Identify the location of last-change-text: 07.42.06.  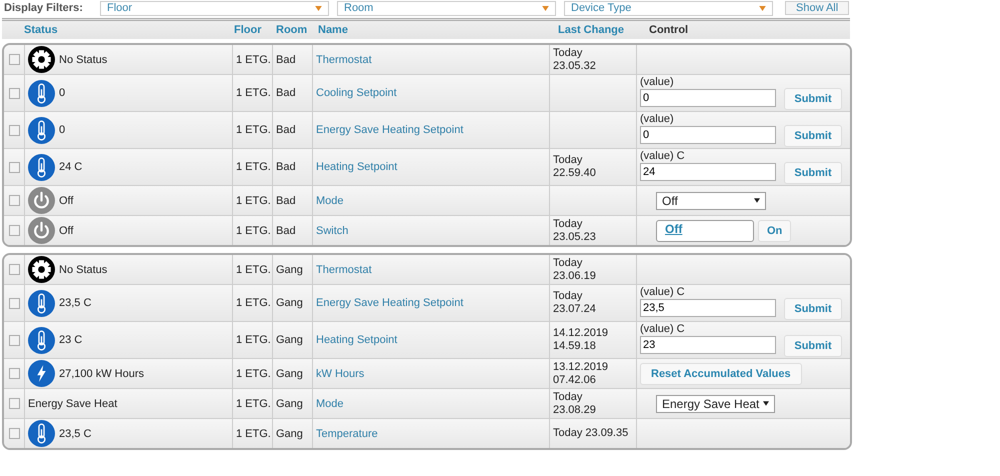
(574, 380).